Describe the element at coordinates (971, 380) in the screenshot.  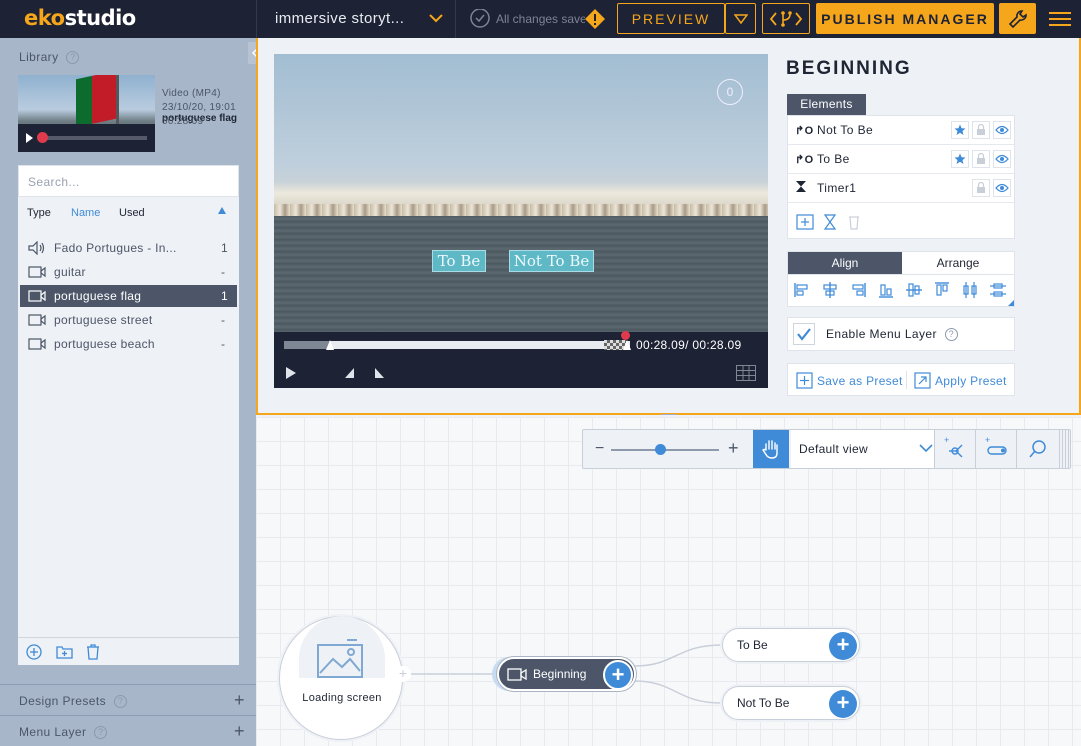
I see `apply-preset-label: Apply Preset` at that location.